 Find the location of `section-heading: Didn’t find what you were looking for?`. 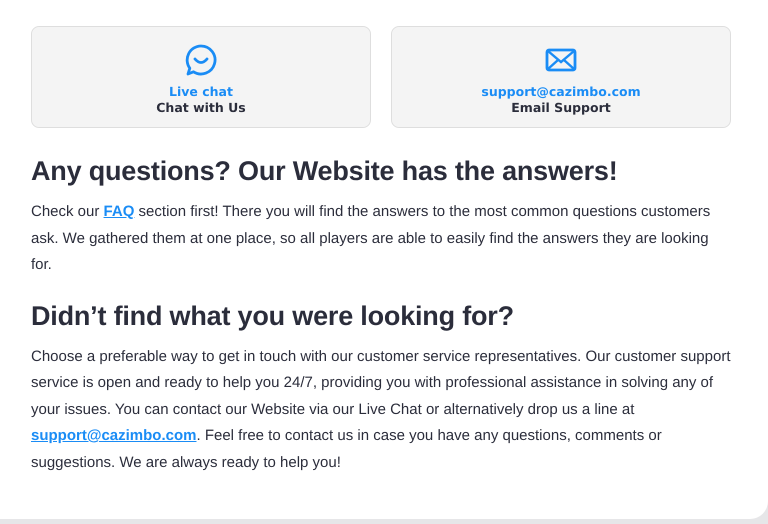

section-heading: Didn’t find what you were looking for? is located at coordinates (273, 316).